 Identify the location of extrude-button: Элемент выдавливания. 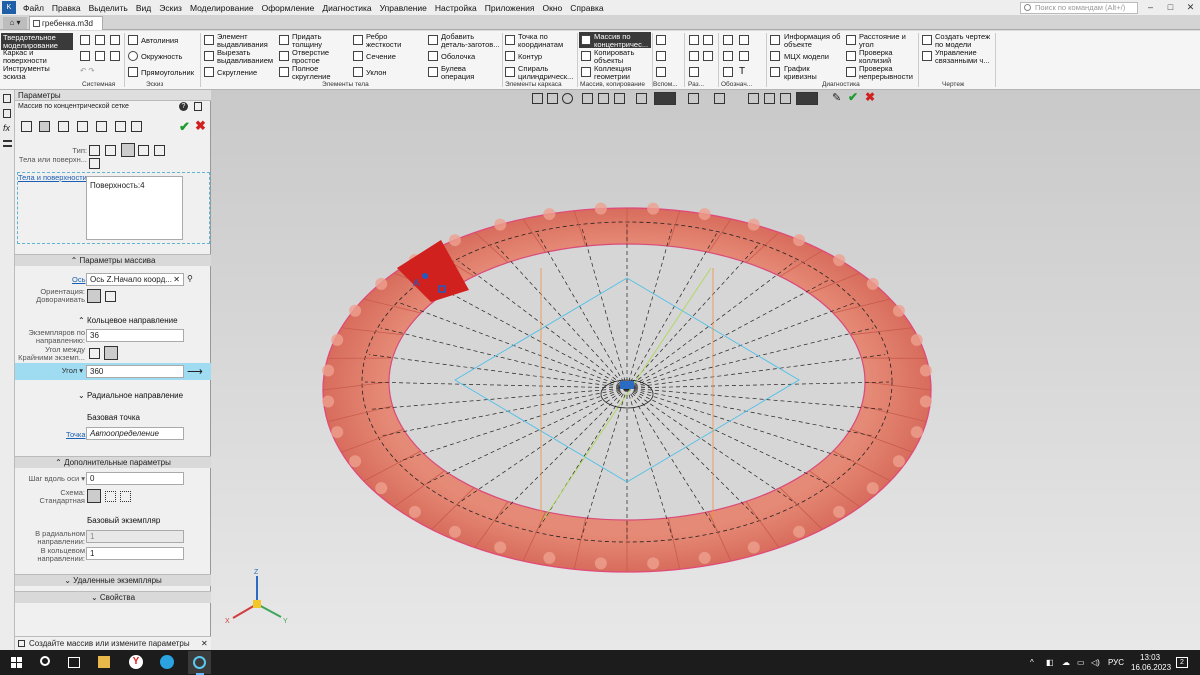
(247, 40).